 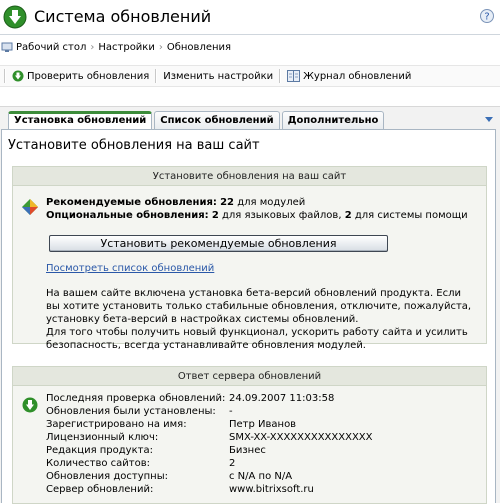 What do you see at coordinates (123, 16) in the screenshot?
I see `page-title: Система обновлений` at bounding box center [123, 16].